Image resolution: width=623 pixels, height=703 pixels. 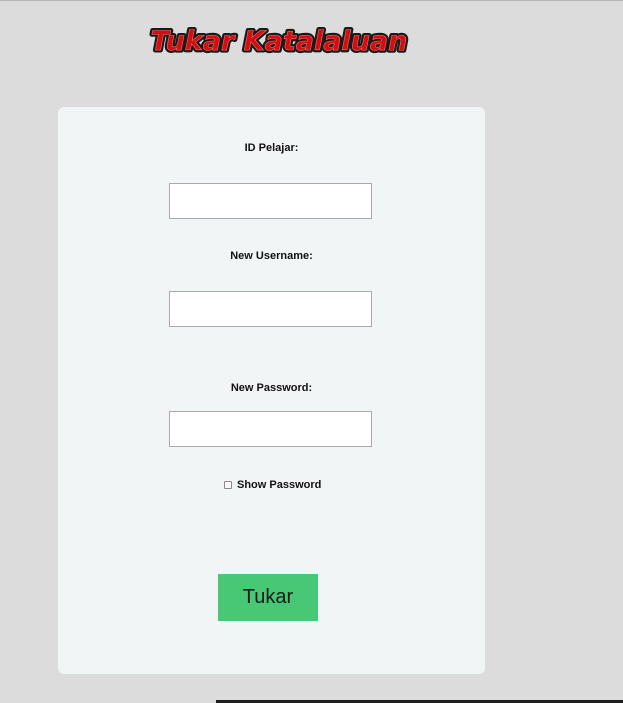 I want to click on show-password-toggle: Show Password, so click(x=272, y=485).